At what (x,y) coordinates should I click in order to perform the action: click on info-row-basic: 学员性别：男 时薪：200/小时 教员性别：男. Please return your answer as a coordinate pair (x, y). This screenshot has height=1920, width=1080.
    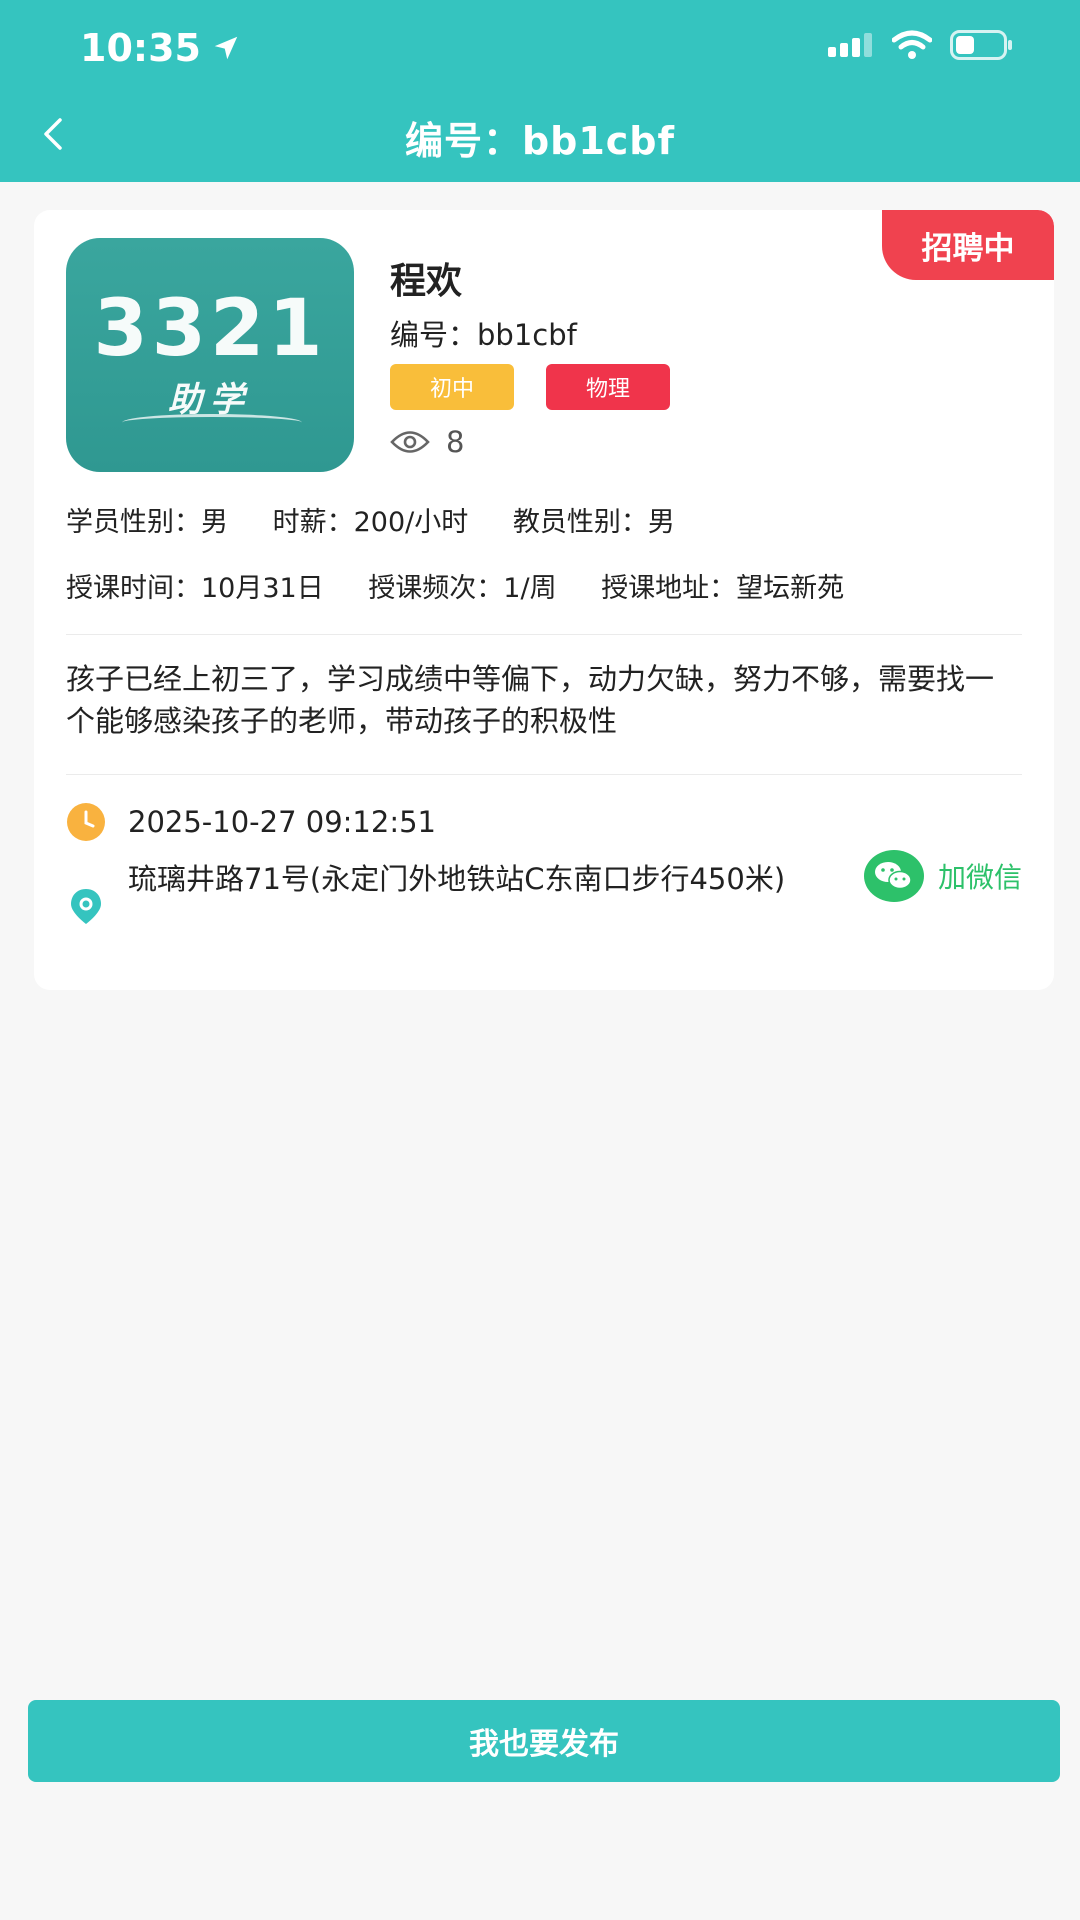
    Looking at the image, I should click on (388, 519).